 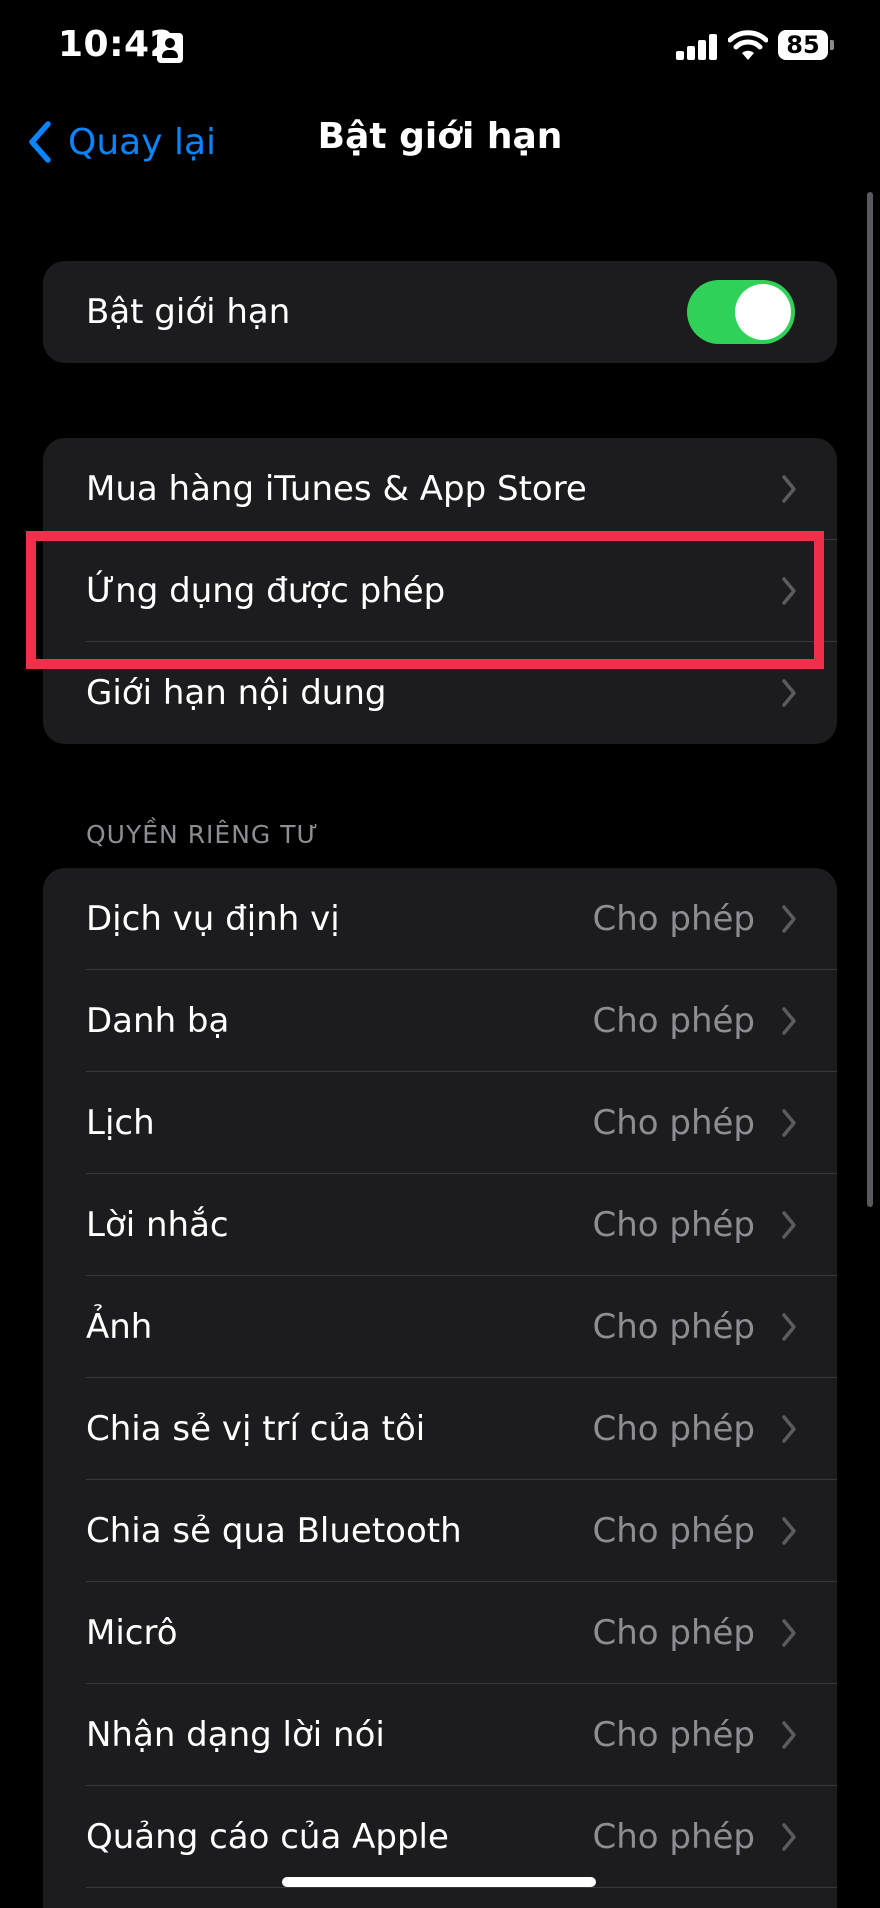 I want to click on page-title: Bật giới hạn, so click(x=440, y=136).